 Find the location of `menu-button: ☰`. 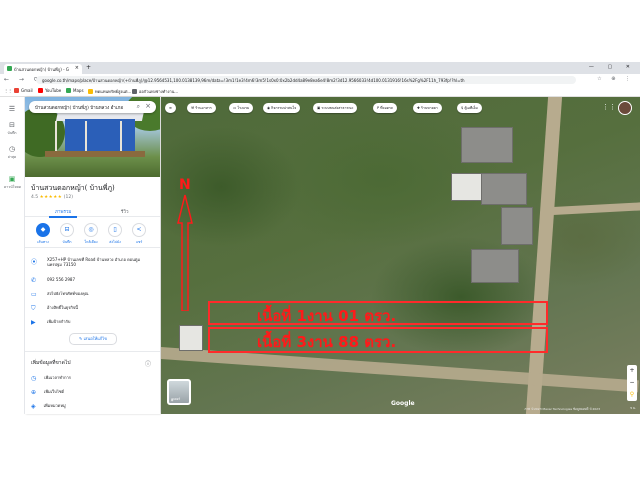

menu-button: ☰ is located at coordinates (12, 109).